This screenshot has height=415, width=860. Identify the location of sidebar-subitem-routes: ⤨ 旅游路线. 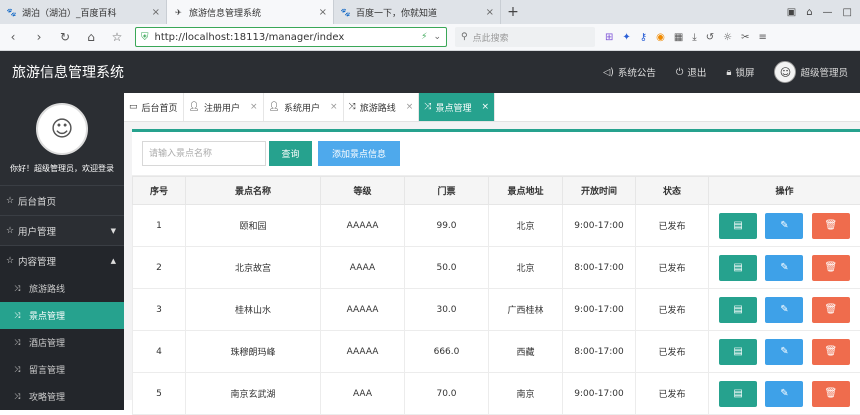
(62, 288).